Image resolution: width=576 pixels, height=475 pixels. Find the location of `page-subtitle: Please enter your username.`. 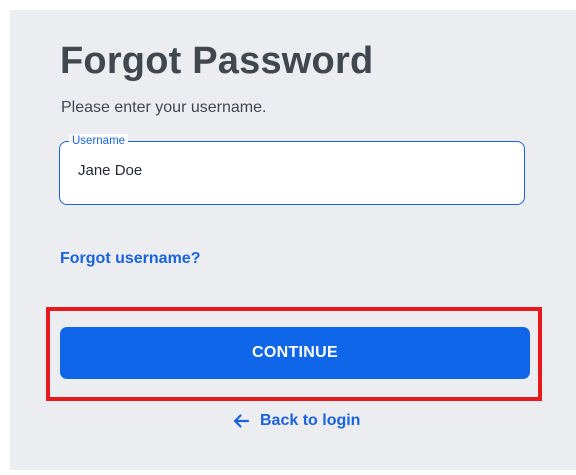

page-subtitle: Please enter your username. is located at coordinates (164, 107).